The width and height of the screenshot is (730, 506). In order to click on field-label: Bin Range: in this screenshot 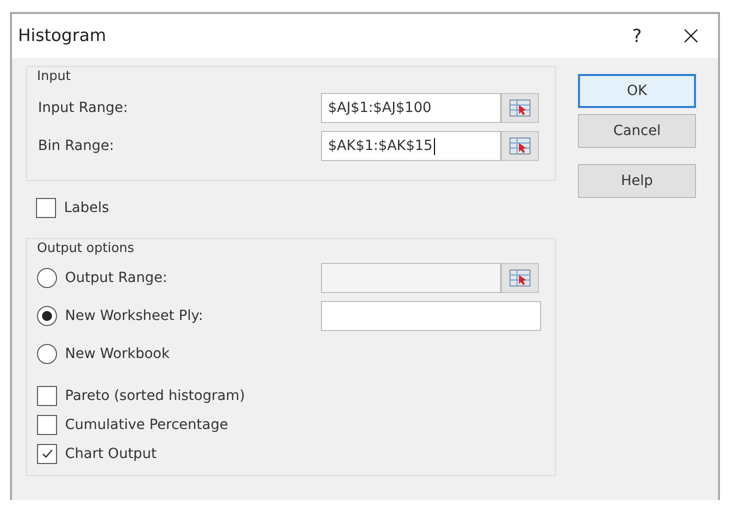, I will do `click(76, 146)`.